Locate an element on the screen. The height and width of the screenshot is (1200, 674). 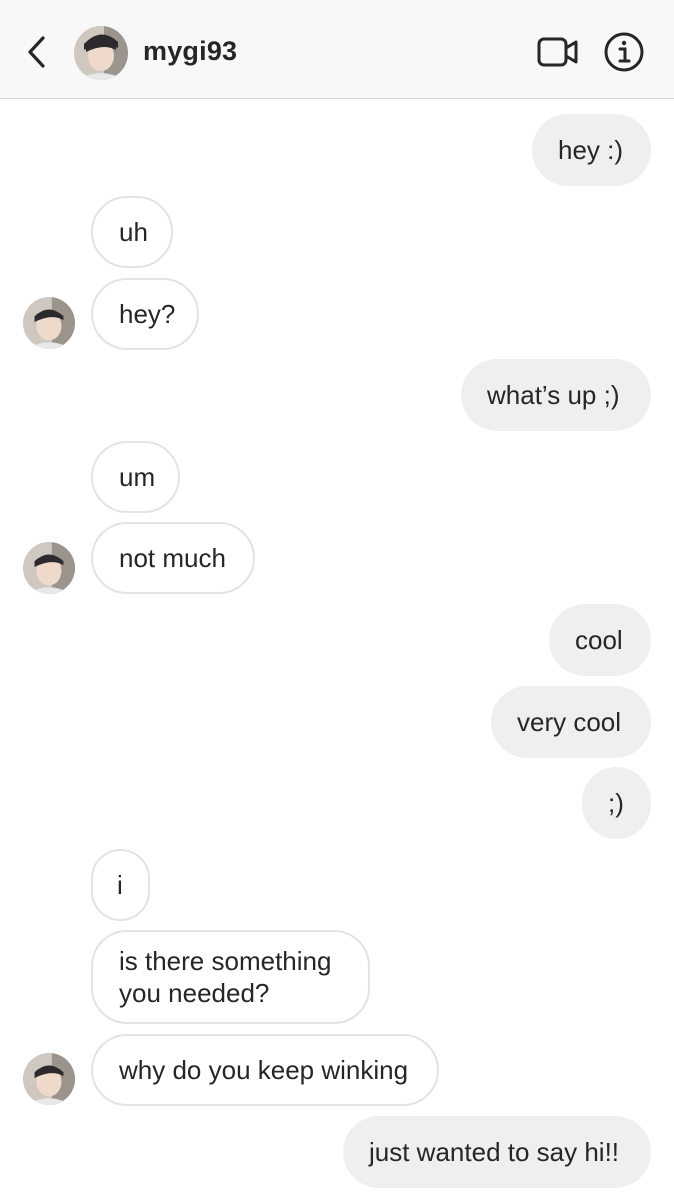
message-bubble-incoming: not much is located at coordinates (173, 558).